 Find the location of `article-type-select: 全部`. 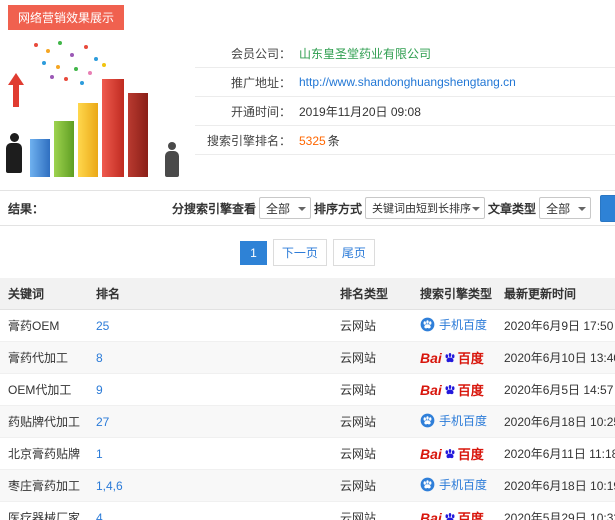

article-type-select: 全部 is located at coordinates (565, 208).